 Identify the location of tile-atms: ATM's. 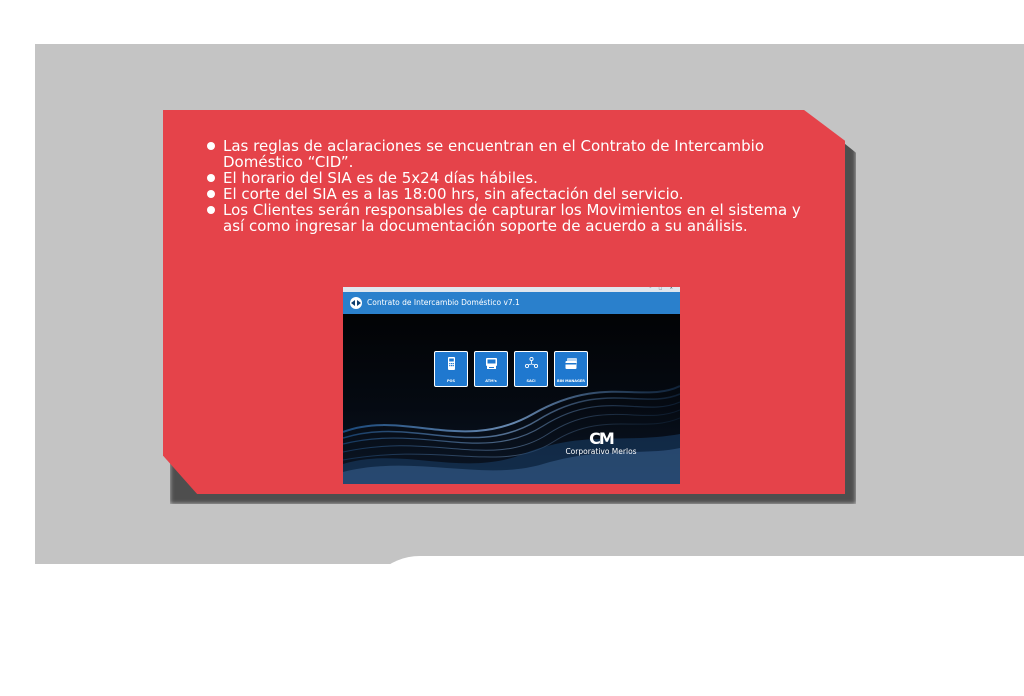
(491, 369).